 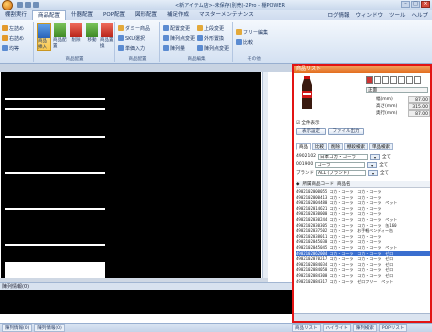 I want to click on tab-compare: 比較, so click(x=319, y=146).